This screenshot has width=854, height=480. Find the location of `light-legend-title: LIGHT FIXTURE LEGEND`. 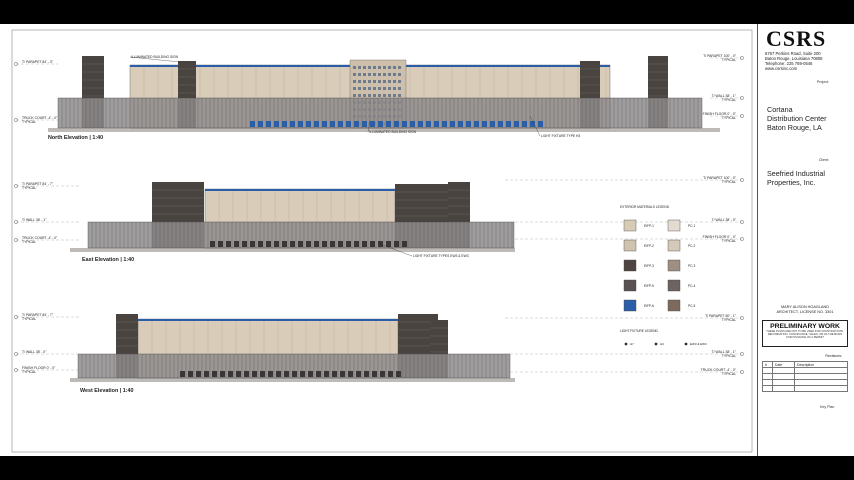

light-legend-title: LIGHT FIXTURE LEGEND is located at coordinates (639, 331).